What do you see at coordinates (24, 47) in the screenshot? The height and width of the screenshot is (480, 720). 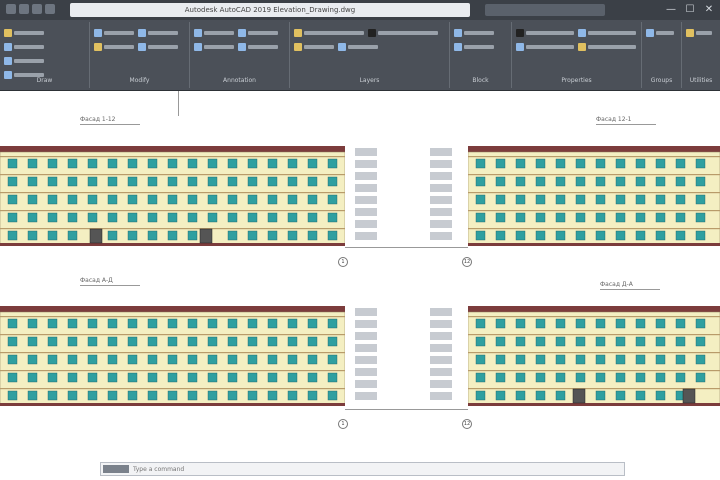 I see `polyline-tool-button` at bounding box center [24, 47].